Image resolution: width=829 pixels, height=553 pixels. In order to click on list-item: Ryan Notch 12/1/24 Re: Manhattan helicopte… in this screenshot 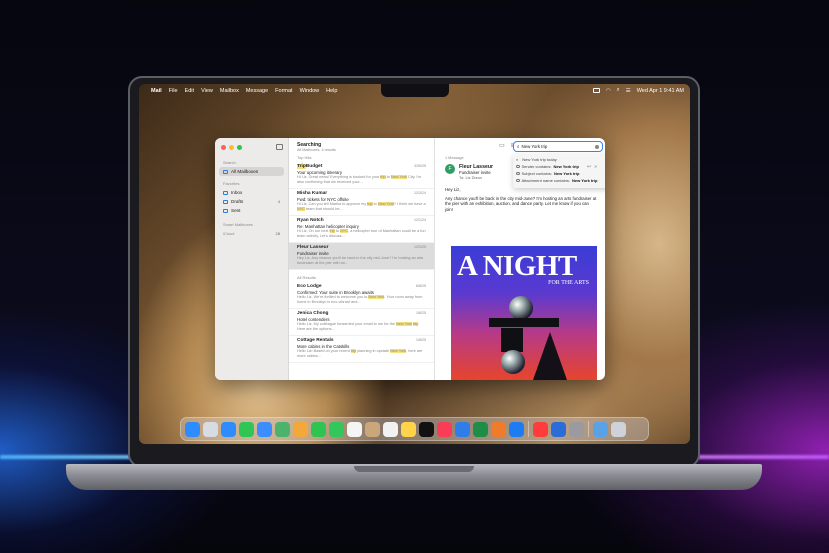, I will do `click(361, 229)`.